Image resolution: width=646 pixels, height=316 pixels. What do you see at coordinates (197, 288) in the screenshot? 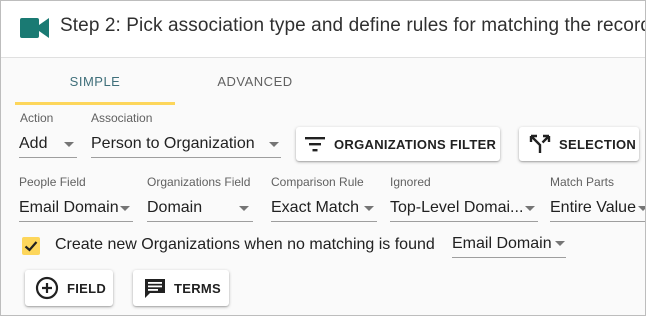
I see `terms-label: TERMS` at bounding box center [197, 288].